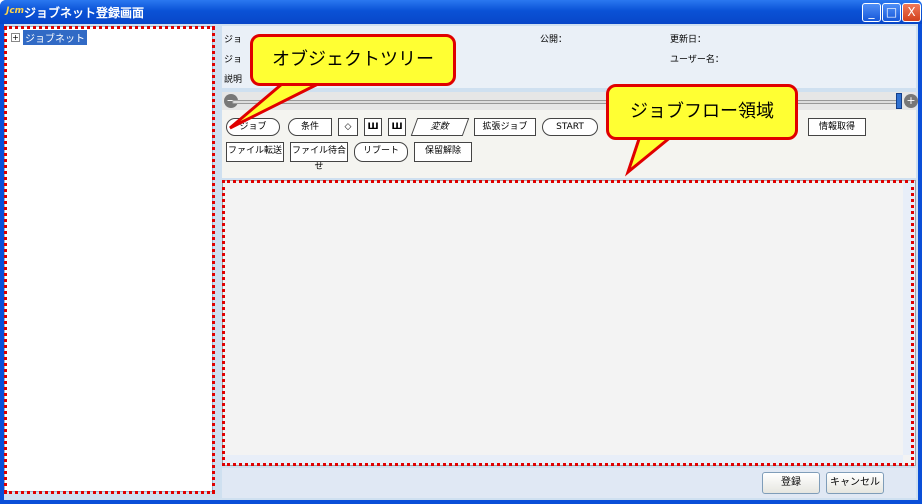  I want to click on tree-callout: オブジェクトツリー, so click(353, 60).